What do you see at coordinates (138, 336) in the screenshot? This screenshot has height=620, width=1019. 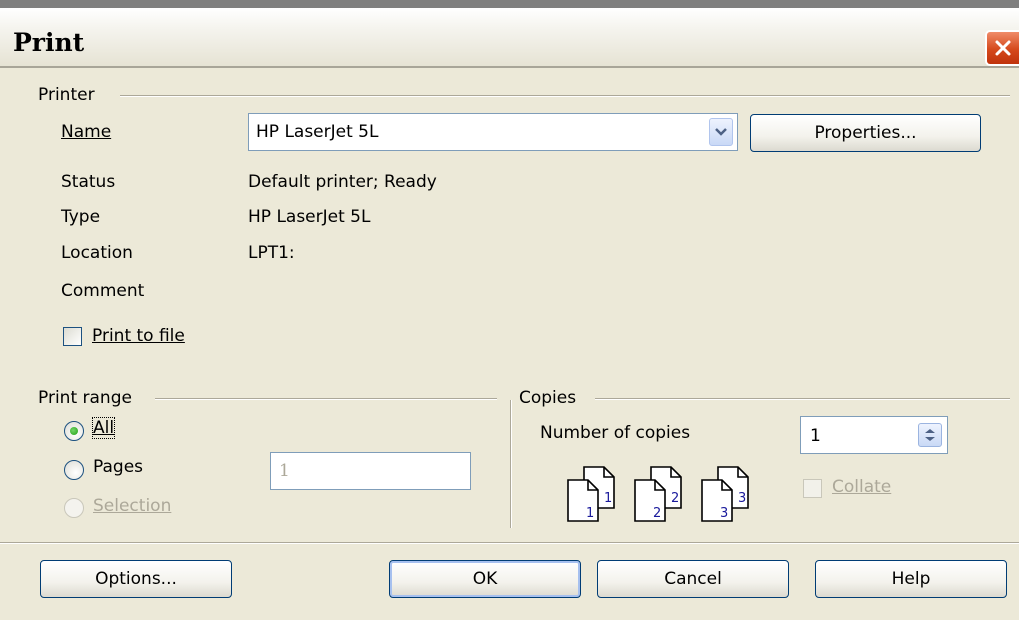 I see `print-to-file-label: Print to file` at bounding box center [138, 336].